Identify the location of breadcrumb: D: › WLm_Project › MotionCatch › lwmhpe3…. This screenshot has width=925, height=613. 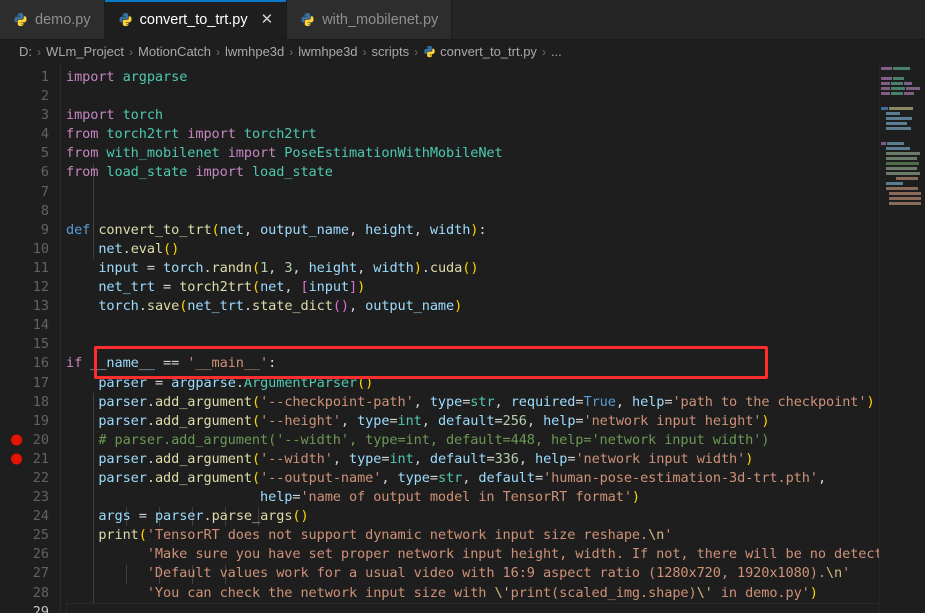
(462, 51).